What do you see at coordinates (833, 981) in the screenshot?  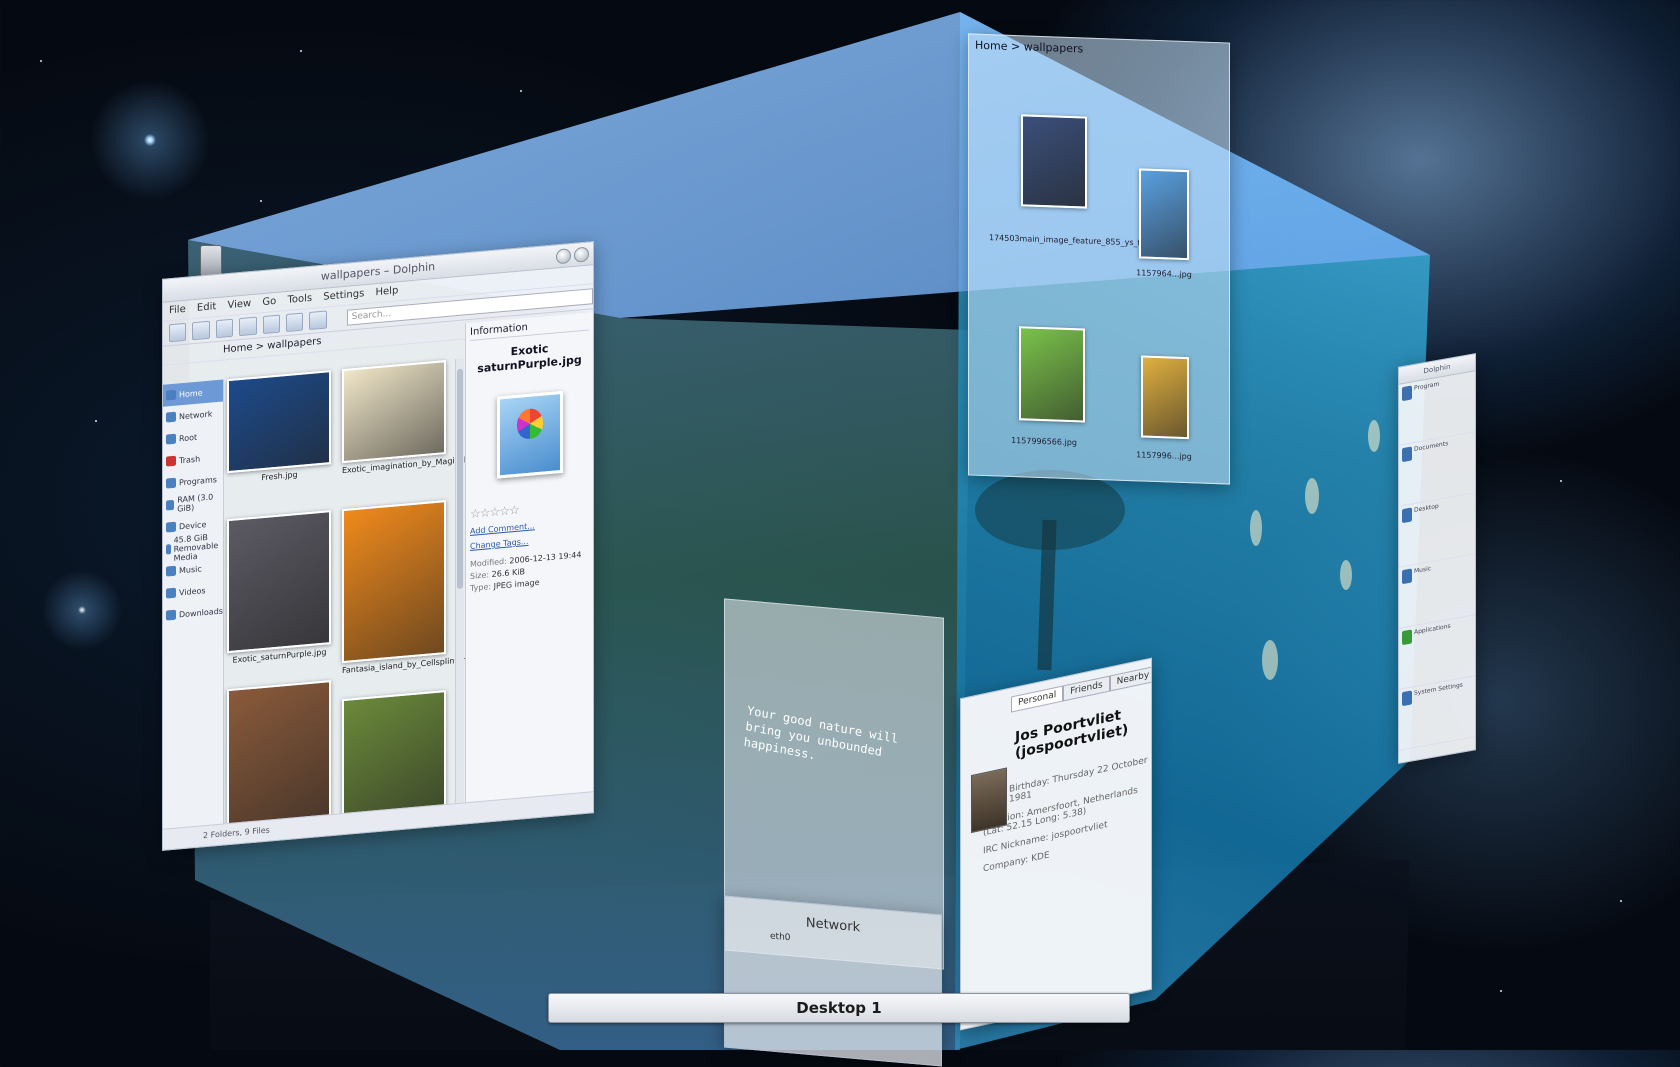 I see `network-widget: Network eth0` at bounding box center [833, 981].